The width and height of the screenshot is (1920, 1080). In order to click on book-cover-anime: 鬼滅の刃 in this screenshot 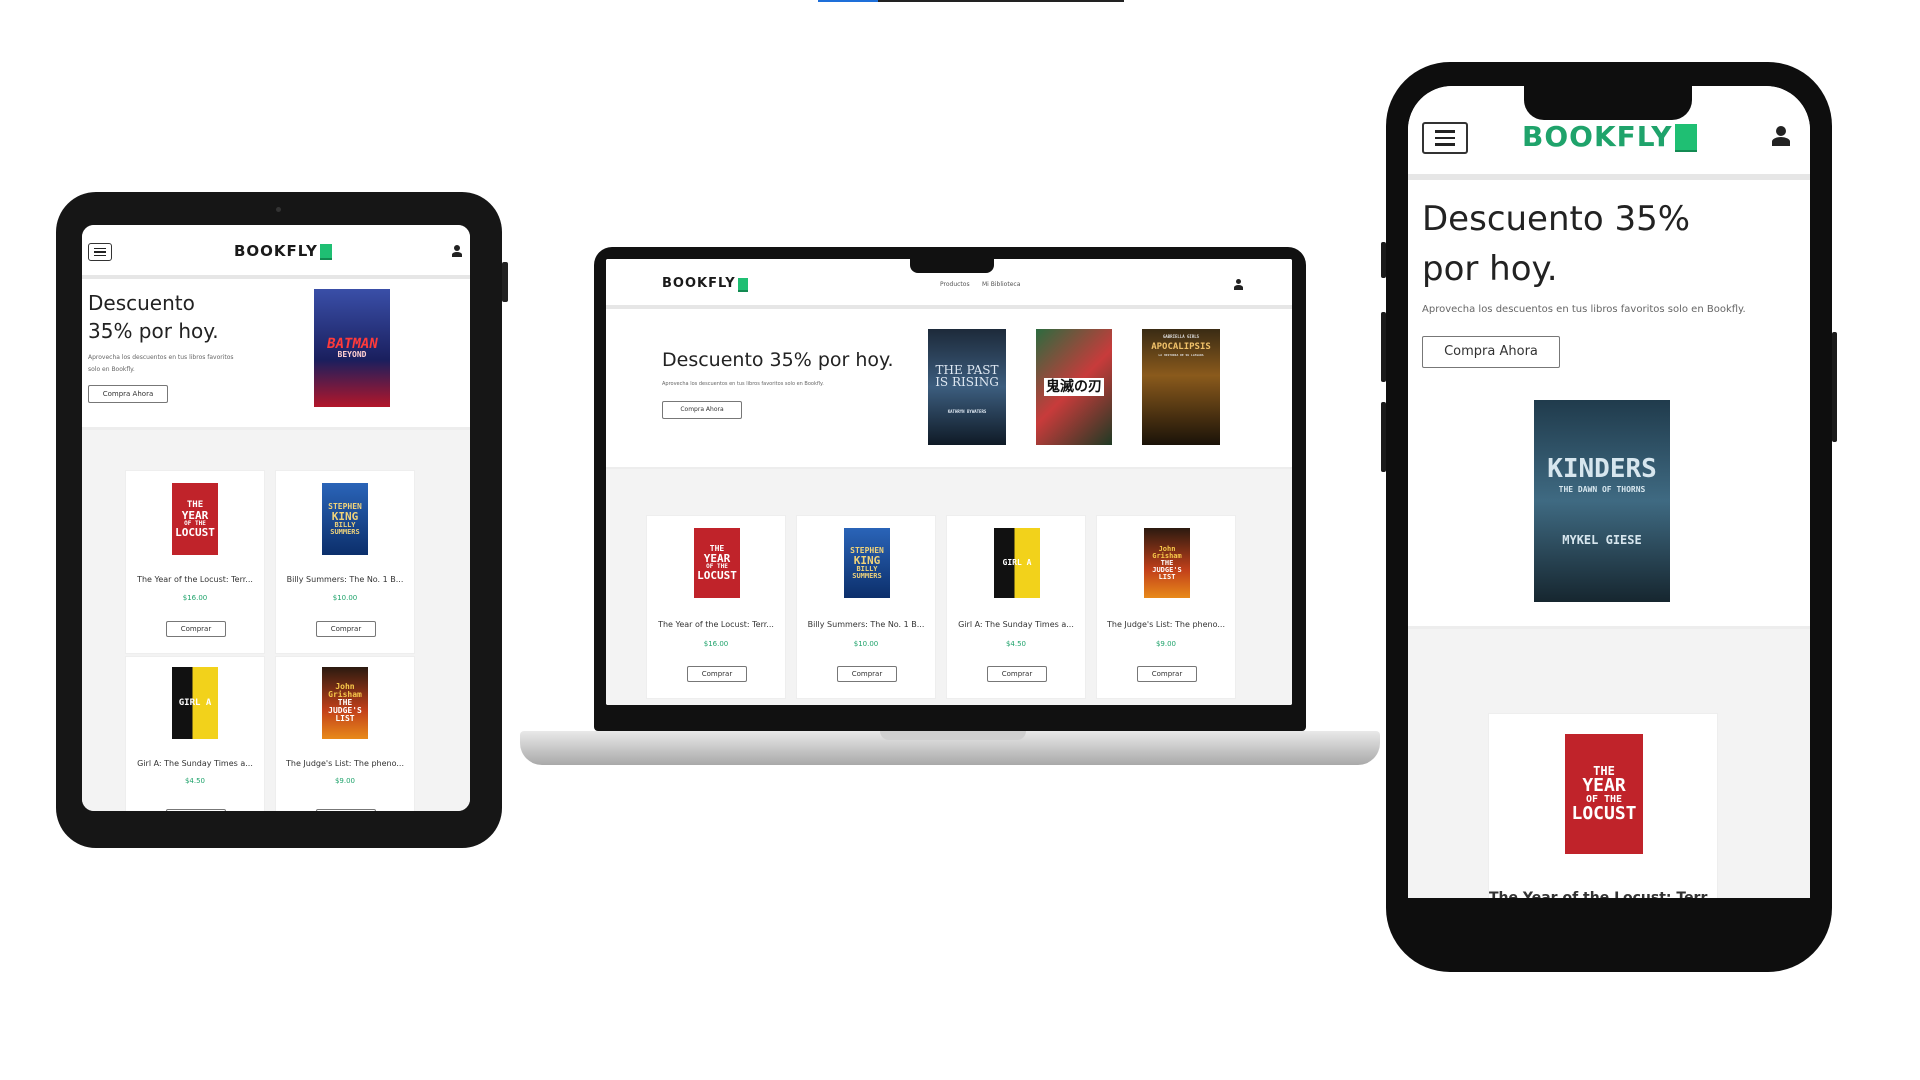, I will do `click(1074, 387)`.